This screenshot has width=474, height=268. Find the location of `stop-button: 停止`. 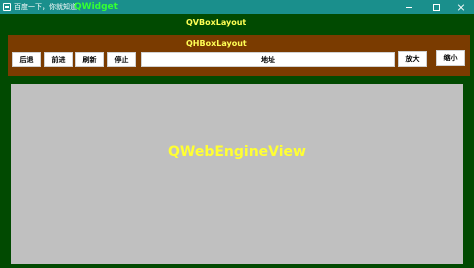

stop-button: 停止 is located at coordinates (121, 59).